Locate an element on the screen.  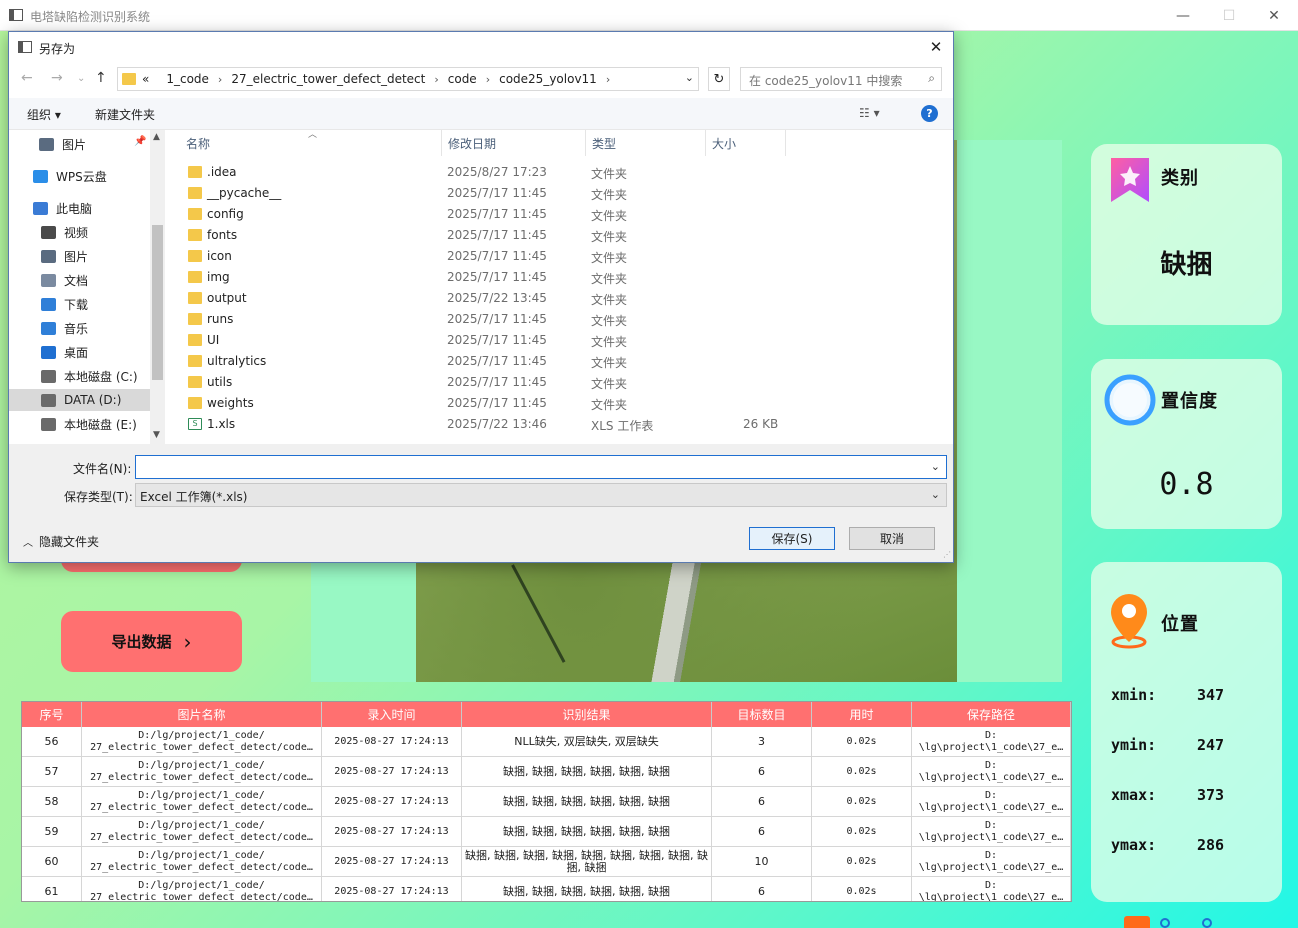
help-icon: ? is located at coordinates (929, 113).